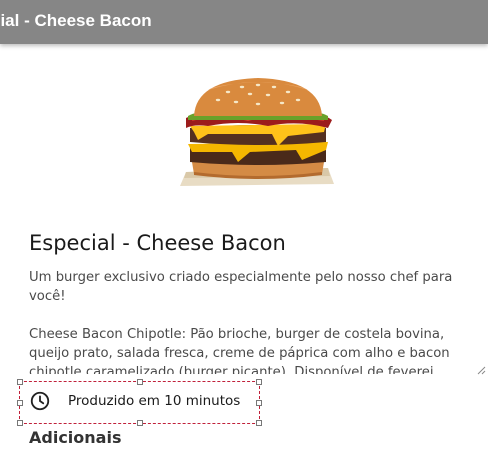 This screenshot has width=488, height=460. I want to click on app-header: cial - Cheese Bacon, so click(244, 22).